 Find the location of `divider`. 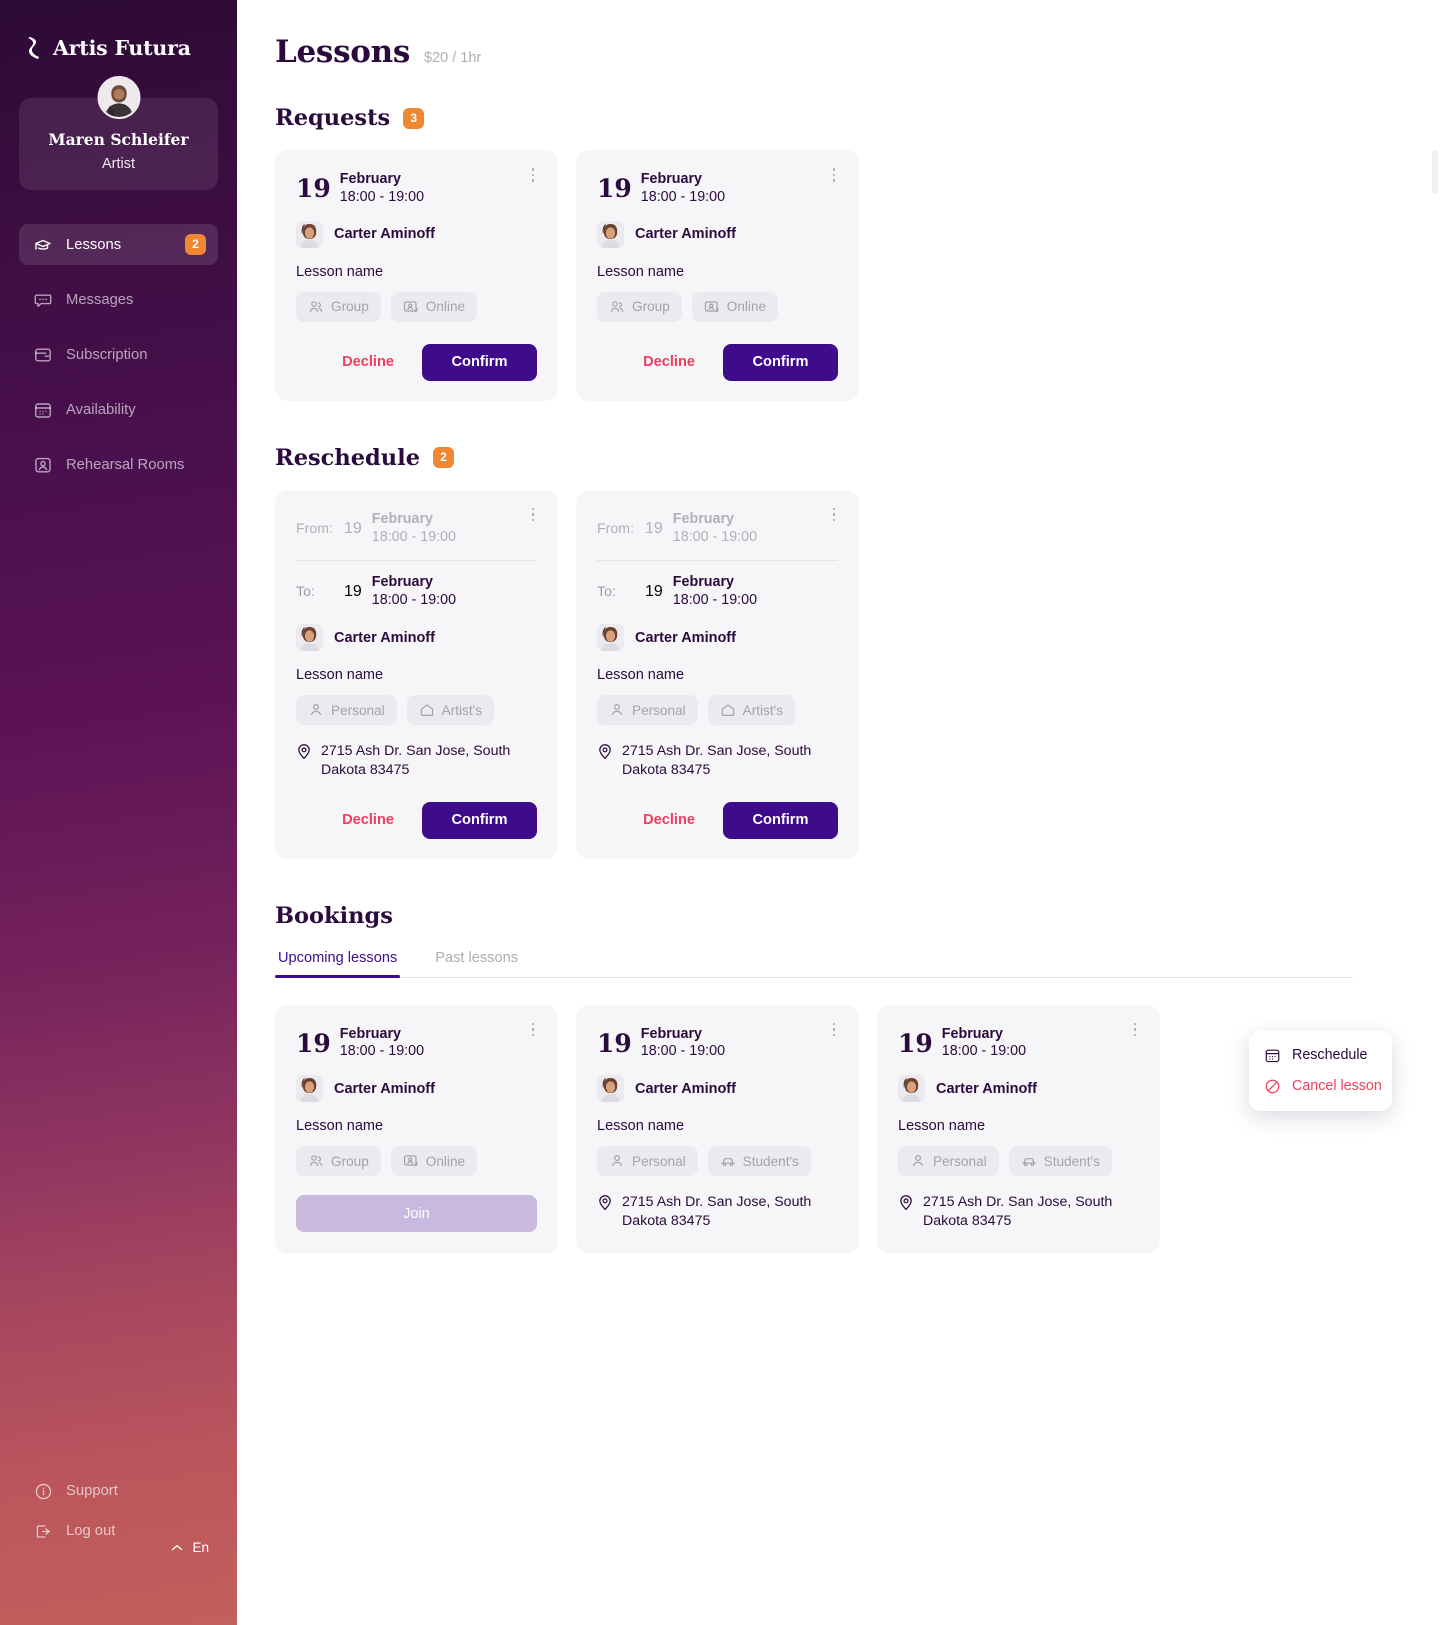

divider is located at coordinates (416, 561).